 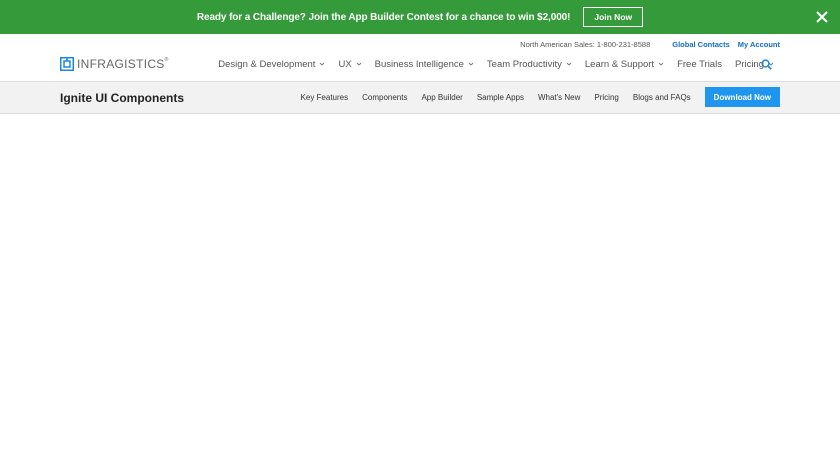 I want to click on close-icon, so click(x=822, y=17).